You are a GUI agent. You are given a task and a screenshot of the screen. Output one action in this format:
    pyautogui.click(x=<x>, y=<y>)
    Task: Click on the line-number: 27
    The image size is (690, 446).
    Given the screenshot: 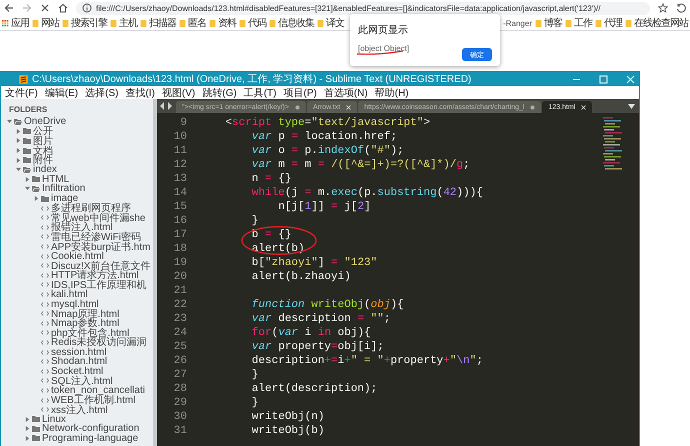 What is the action you would take?
    pyautogui.click(x=180, y=375)
    